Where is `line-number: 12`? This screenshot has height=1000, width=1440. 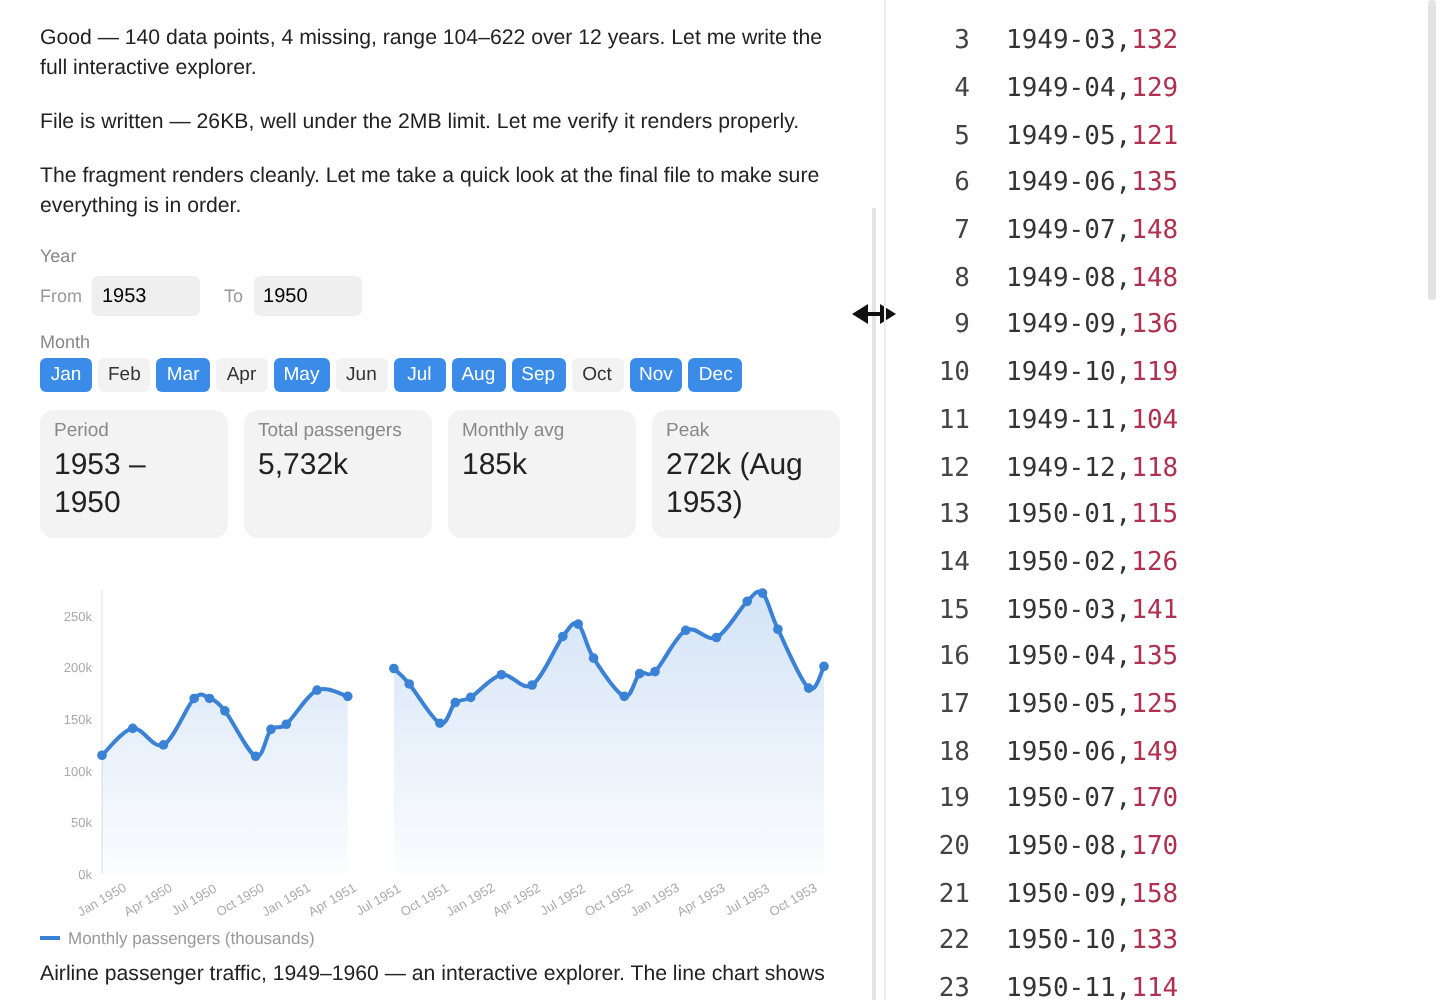
line-number: 12 is located at coordinates (953, 468).